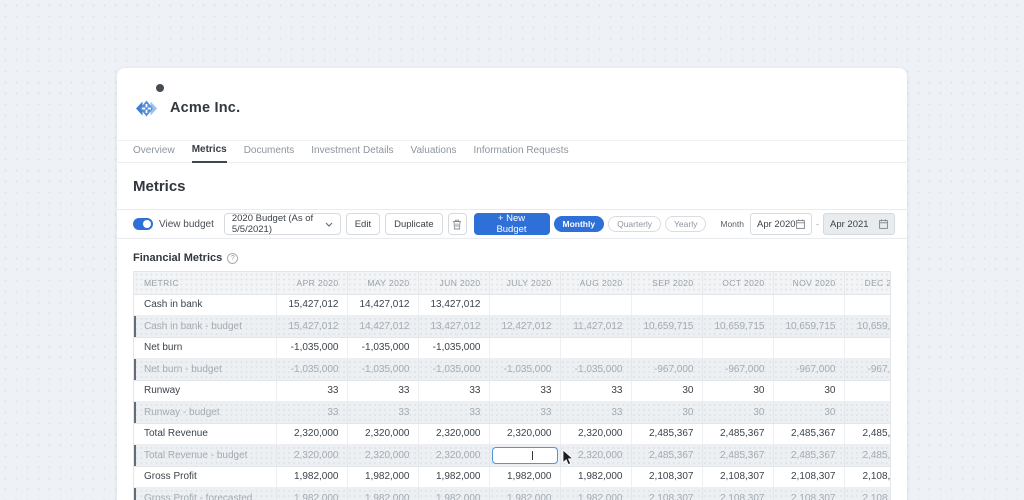  Describe the element at coordinates (511, 224) in the screenshot. I see `new-budget-button: + New Budget` at that location.